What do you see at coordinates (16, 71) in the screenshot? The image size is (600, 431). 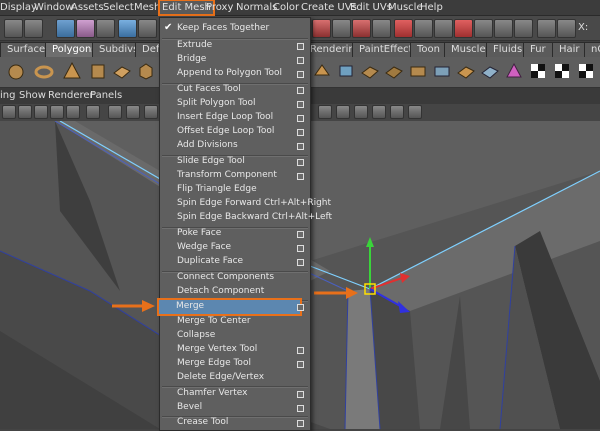 I see `poly-sphere-icon` at bounding box center [16, 71].